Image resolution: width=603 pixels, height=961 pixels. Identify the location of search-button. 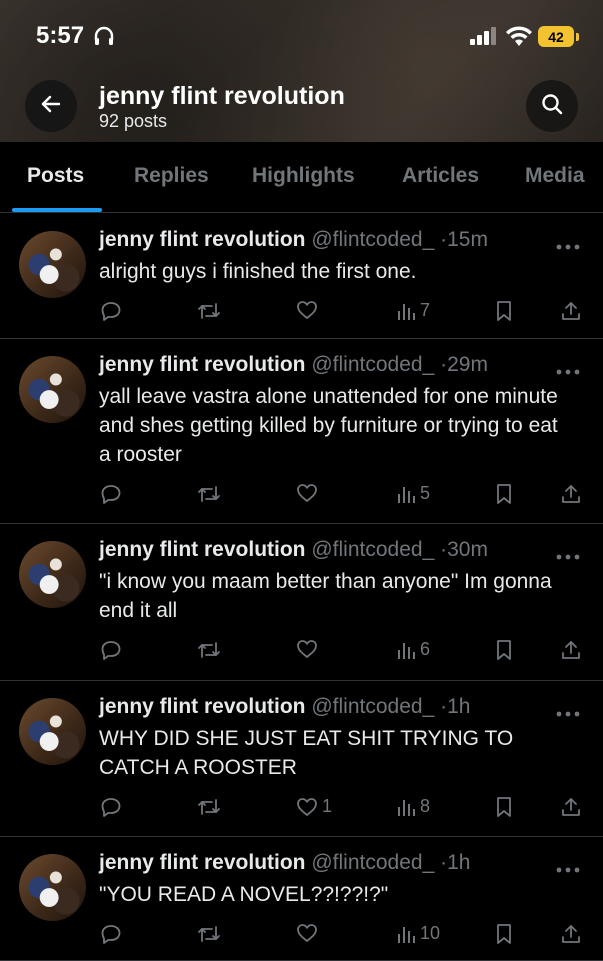
(552, 106).